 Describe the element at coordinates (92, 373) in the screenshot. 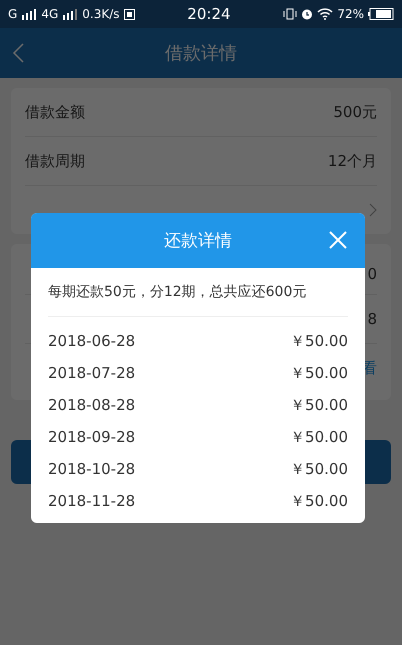

I see `due-date: 2018-07-28` at that location.